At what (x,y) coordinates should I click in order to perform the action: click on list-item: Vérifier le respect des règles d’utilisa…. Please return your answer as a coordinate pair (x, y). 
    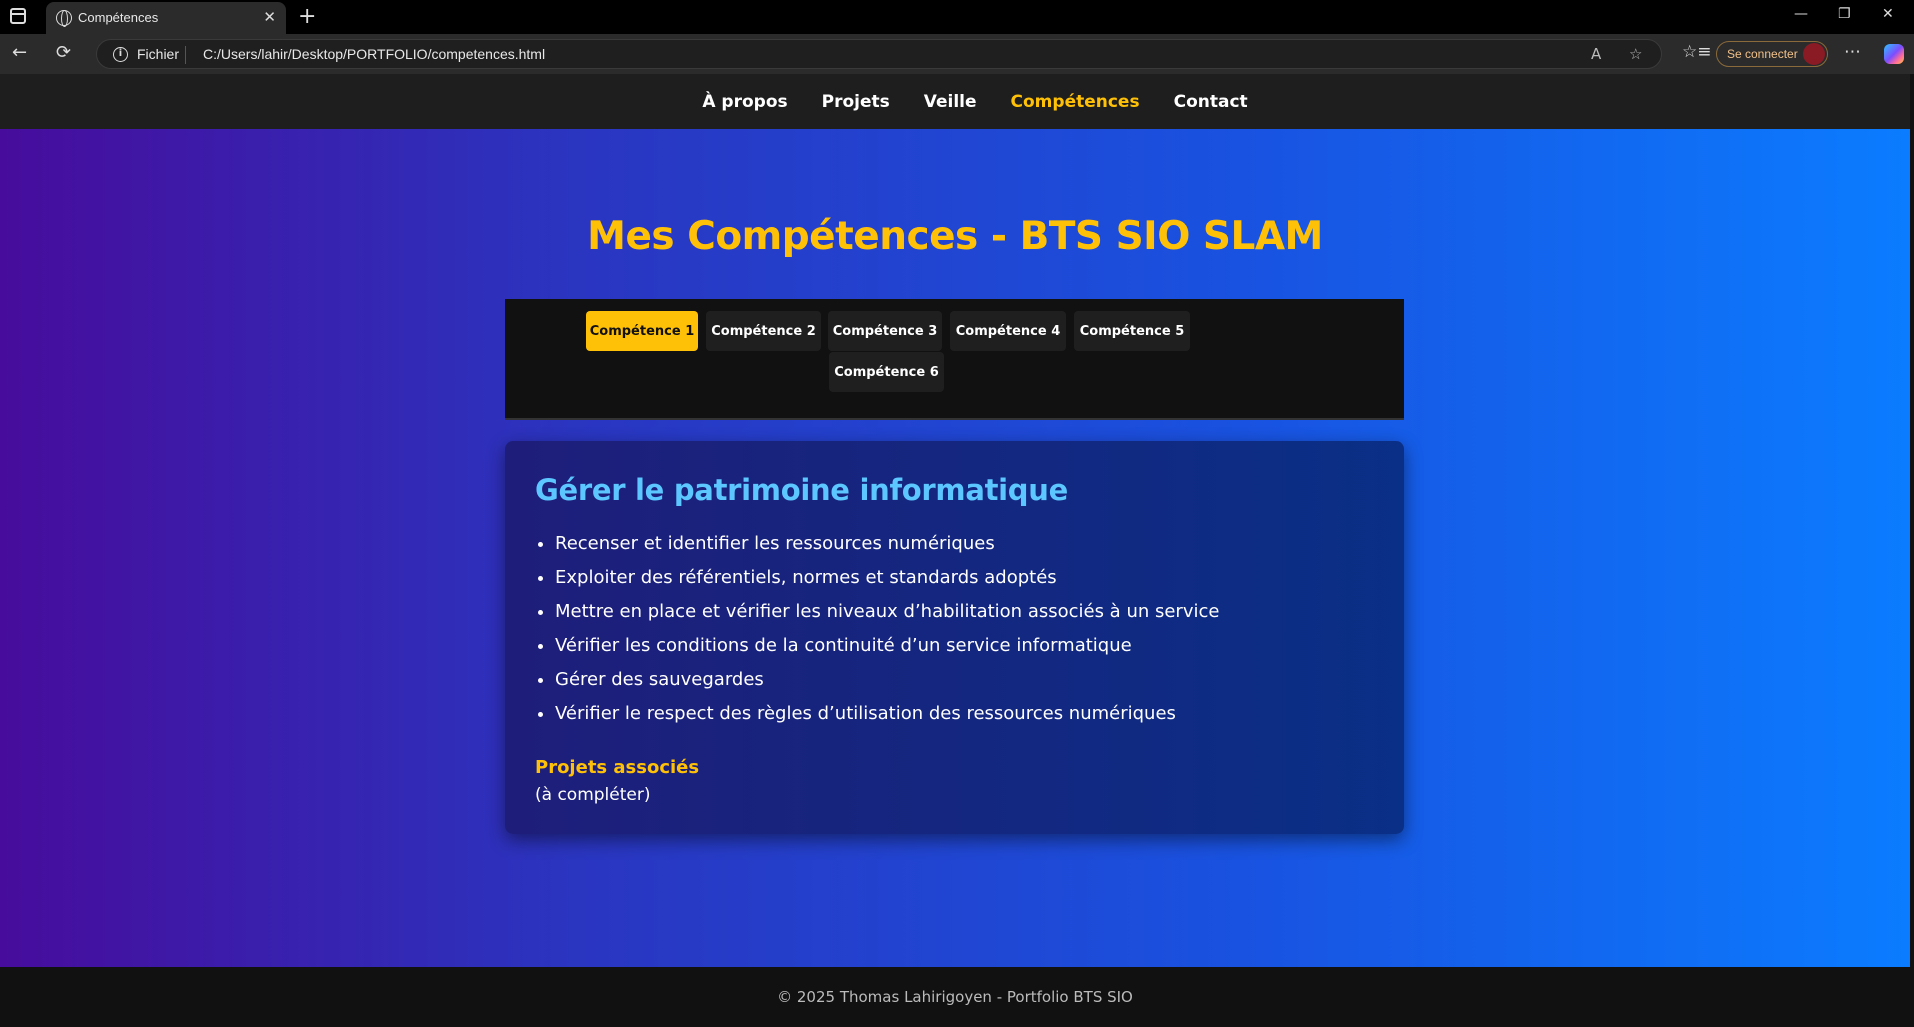
    Looking at the image, I should click on (887, 714).